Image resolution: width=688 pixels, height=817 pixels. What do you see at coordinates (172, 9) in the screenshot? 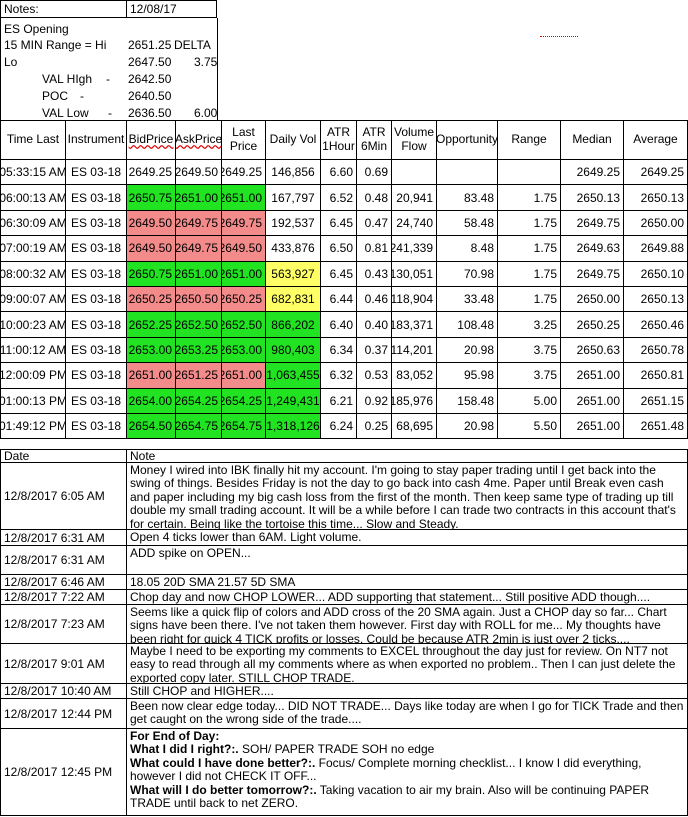
I see `notes-date: 12/08/17` at bounding box center [172, 9].